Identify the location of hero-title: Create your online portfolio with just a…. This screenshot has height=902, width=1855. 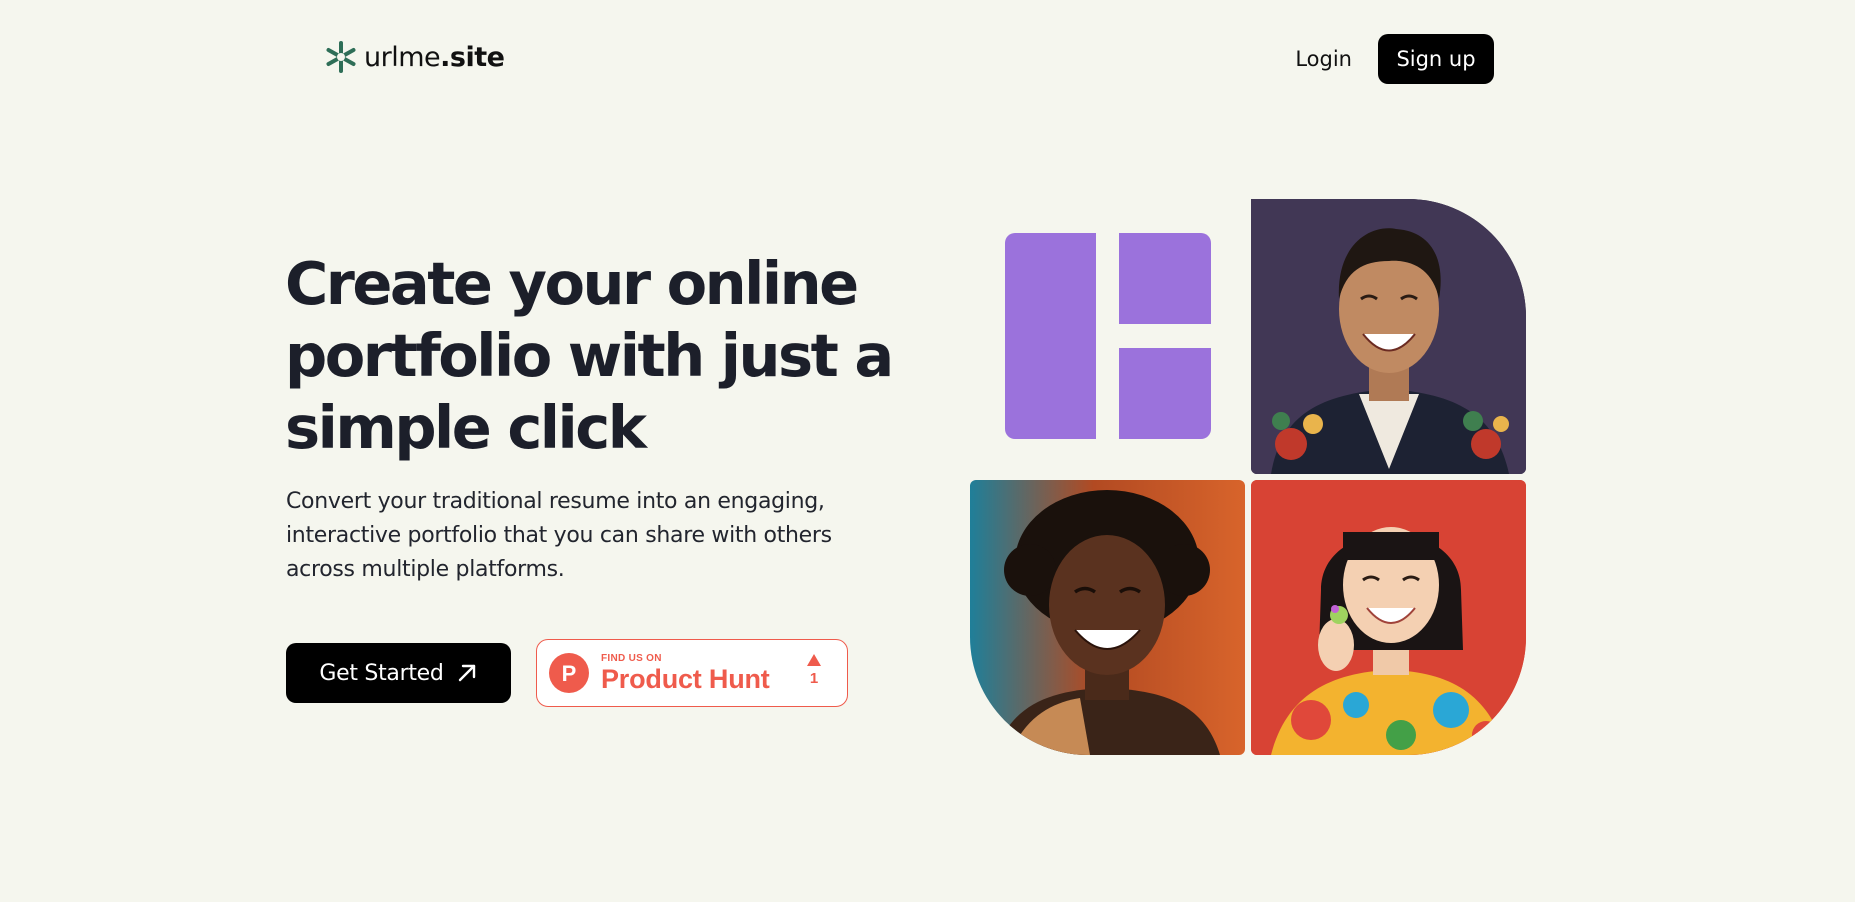
(589, 355).